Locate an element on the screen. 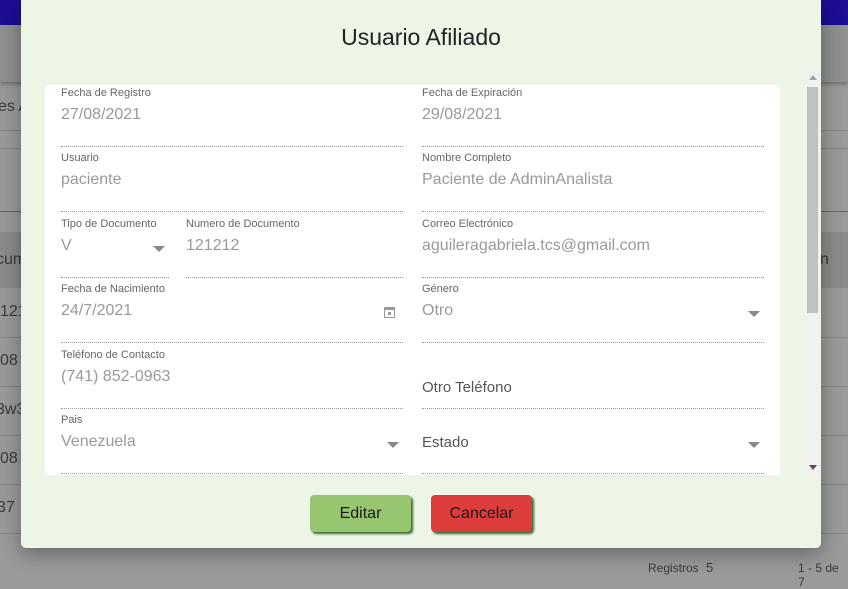 Image resolution: width=848 pixels, height=589 pixels. field-label: Género is located at coordinates (440, 289).